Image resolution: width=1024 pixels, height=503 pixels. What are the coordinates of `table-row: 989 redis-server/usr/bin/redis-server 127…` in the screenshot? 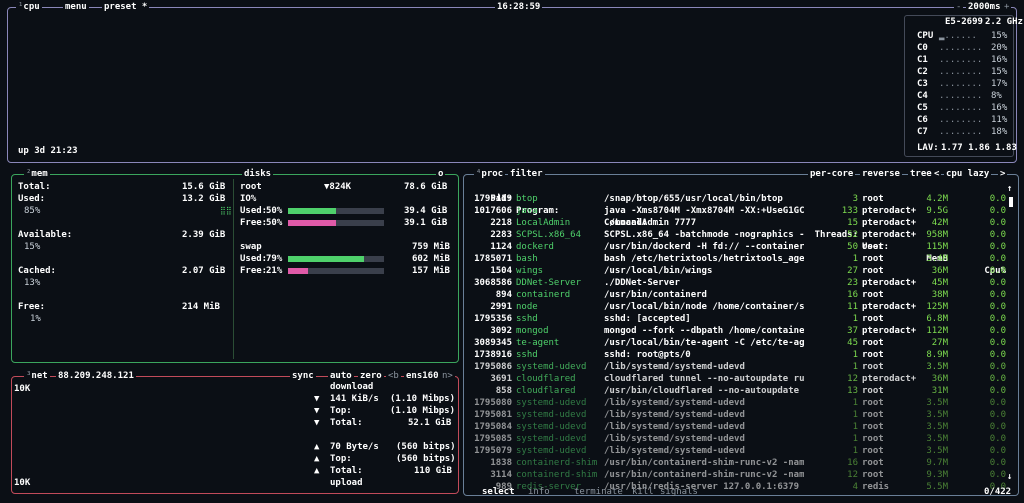 It's located at (741, 487).